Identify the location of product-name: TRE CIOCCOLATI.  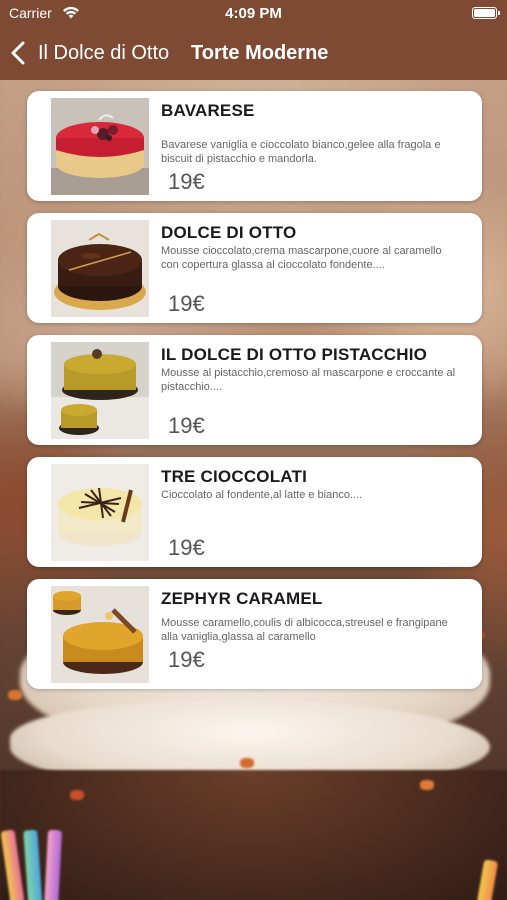
(234, 476).